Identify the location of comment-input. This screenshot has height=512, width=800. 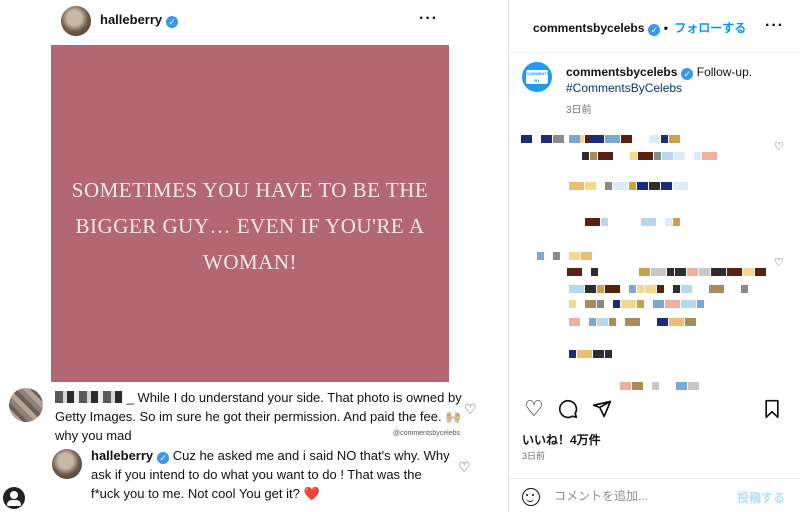
(639, 496).